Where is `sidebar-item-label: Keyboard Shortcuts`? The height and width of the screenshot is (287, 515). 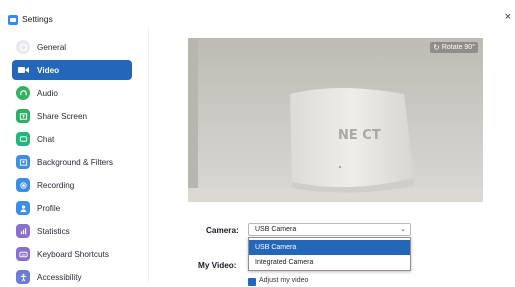 sidebar-item-label: Keyboard Shortcuts is located at coordinates (73, 254).